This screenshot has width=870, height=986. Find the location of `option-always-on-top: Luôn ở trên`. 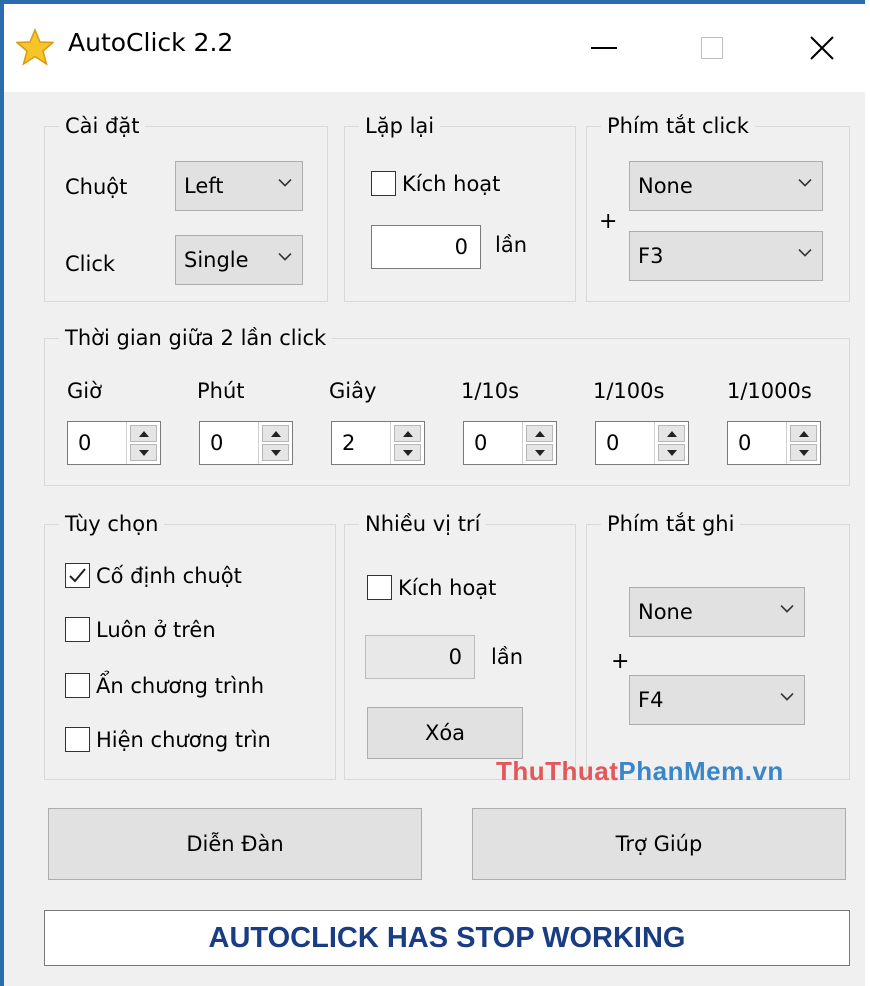

option-always-on-top: Luôn ở trên is located at coordinates (140, 629).